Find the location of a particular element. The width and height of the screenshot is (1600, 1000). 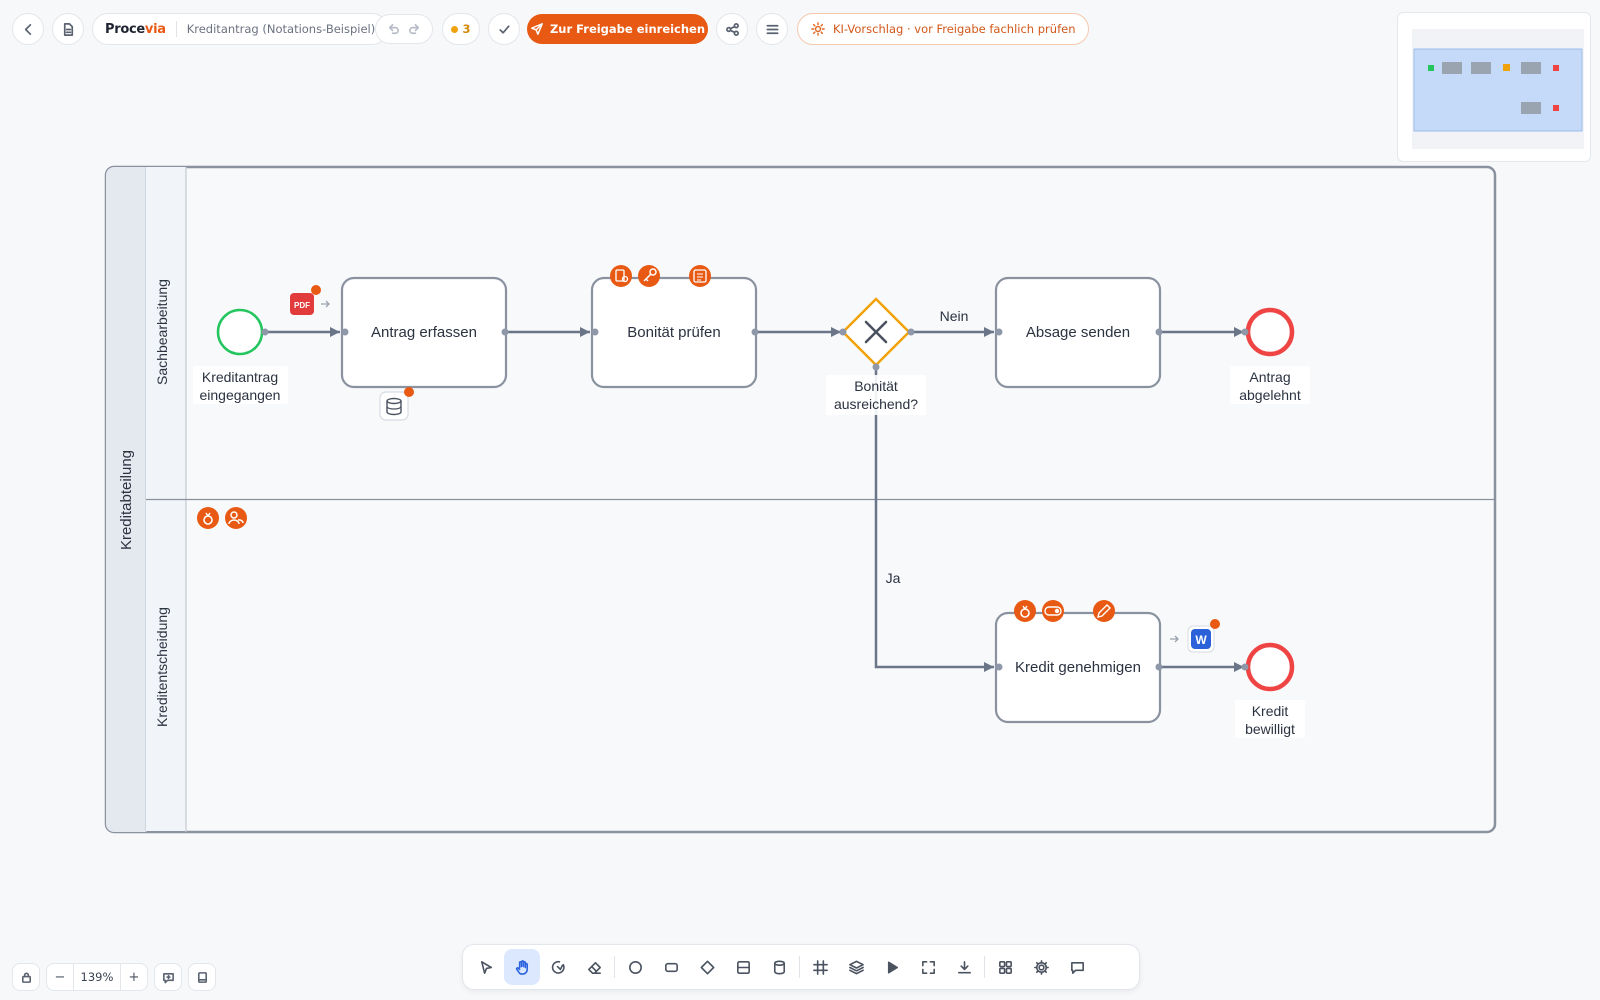

flow-label-yes: Ja is located at coordinates (893, 578).